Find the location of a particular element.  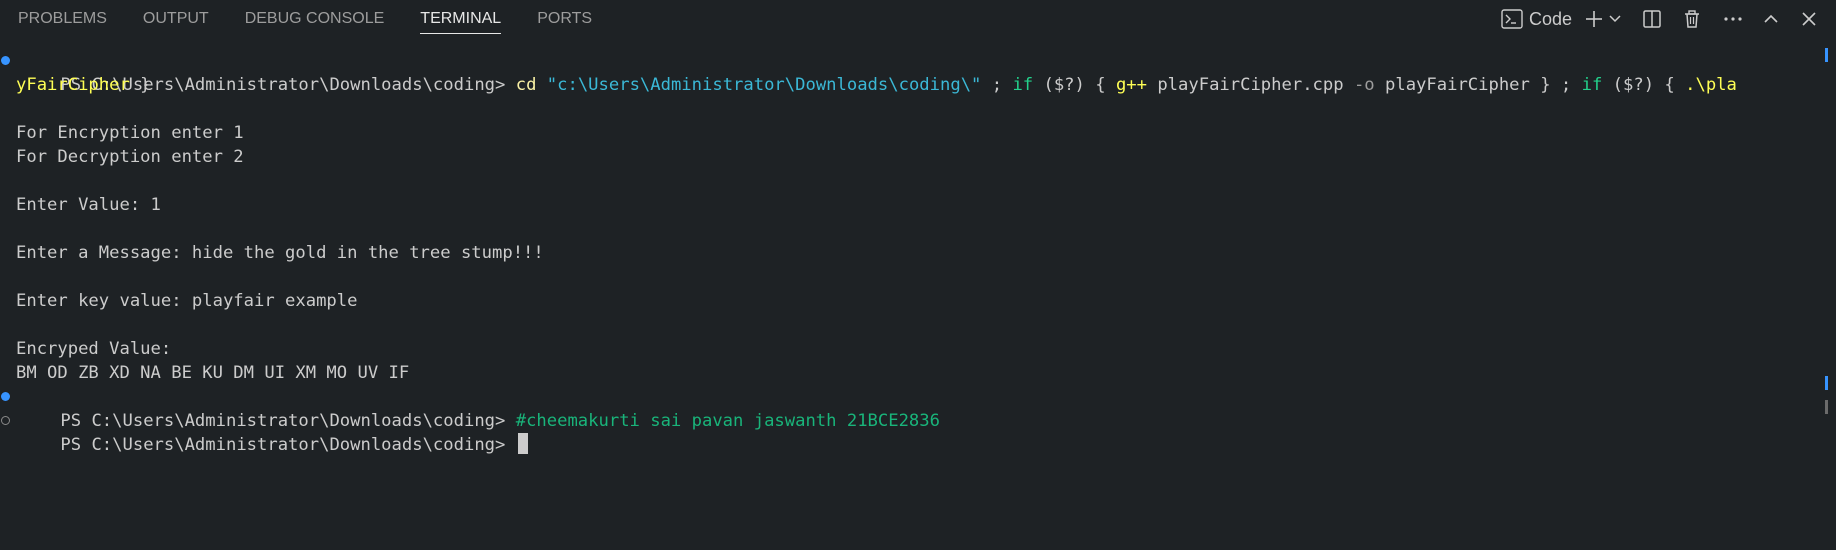

output-line: BM OD ZB XD NA BE KU DM UI XM MO UV IF is located at coordinates (213, 373).